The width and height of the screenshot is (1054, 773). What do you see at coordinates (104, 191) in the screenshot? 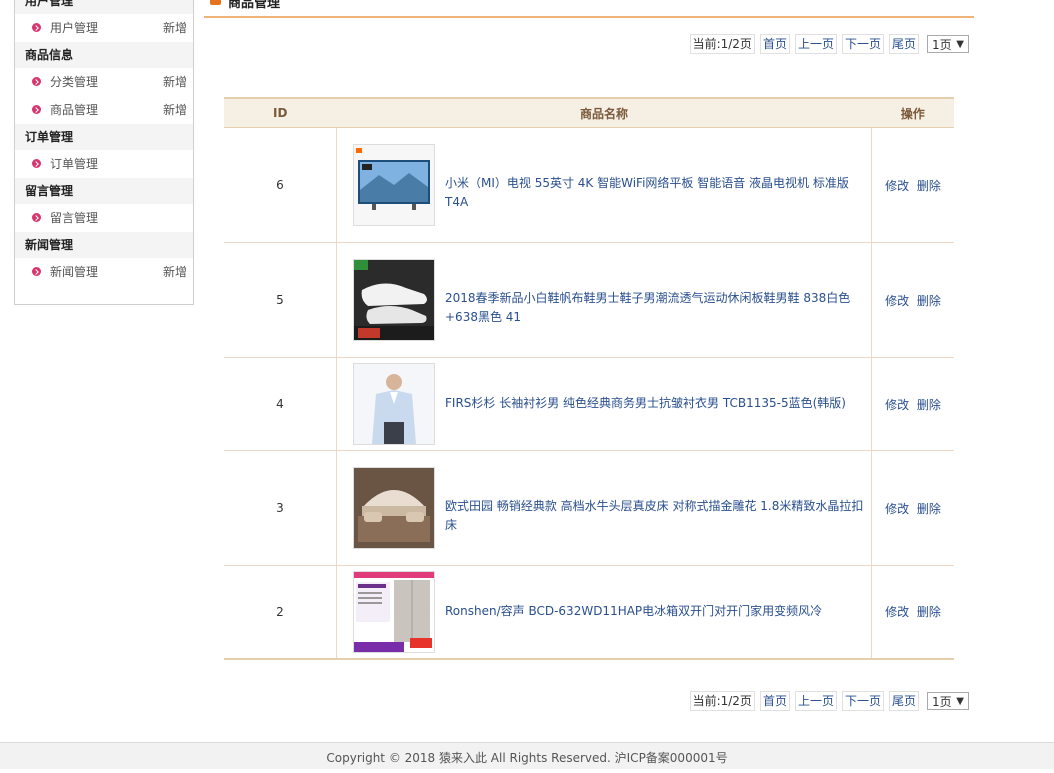
I see `sidebar-group-message: 留言管理` at bounding box center [104, 191].